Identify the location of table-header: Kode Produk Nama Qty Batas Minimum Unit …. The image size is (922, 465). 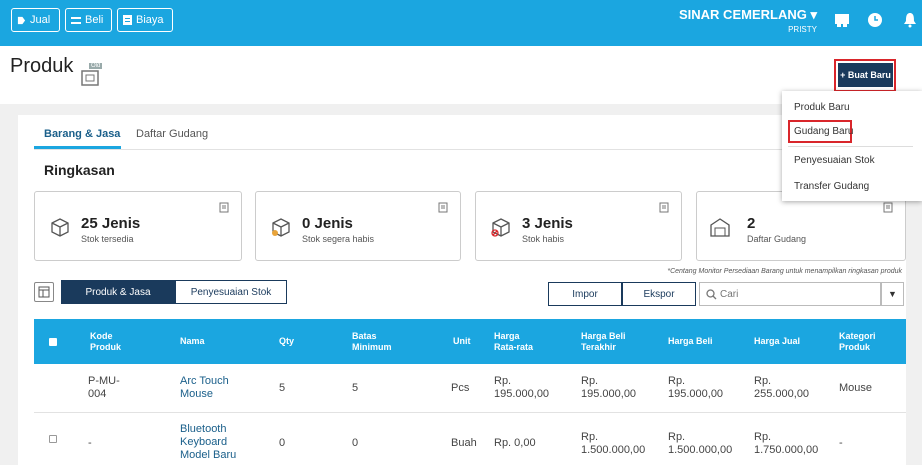
(470, 341).